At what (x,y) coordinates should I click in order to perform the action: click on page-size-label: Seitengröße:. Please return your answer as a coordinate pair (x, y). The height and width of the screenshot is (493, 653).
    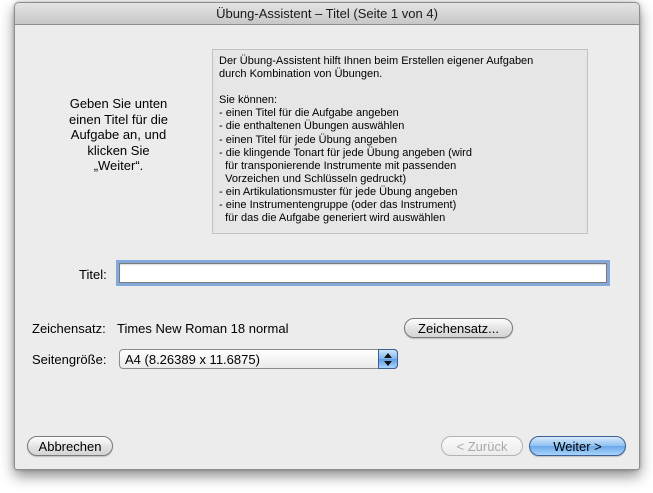
    Looking at the image, I should click on (69, 359).